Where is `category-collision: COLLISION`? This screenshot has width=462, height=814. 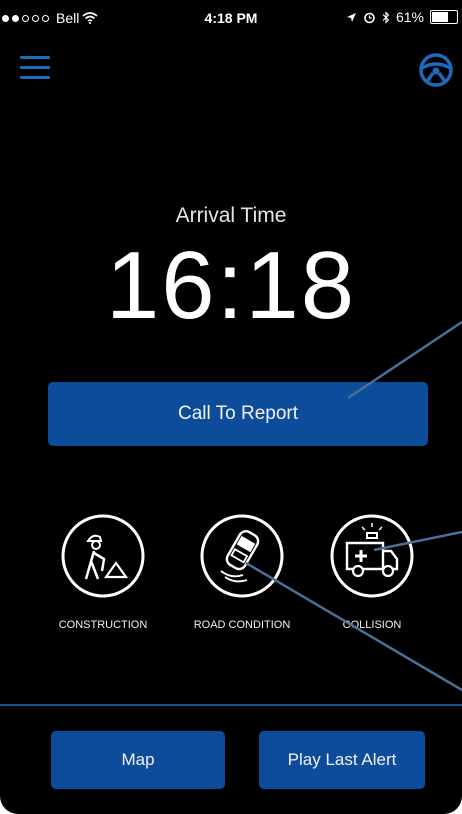 category-collision: COLLISION is located at coordinates (372, 572).